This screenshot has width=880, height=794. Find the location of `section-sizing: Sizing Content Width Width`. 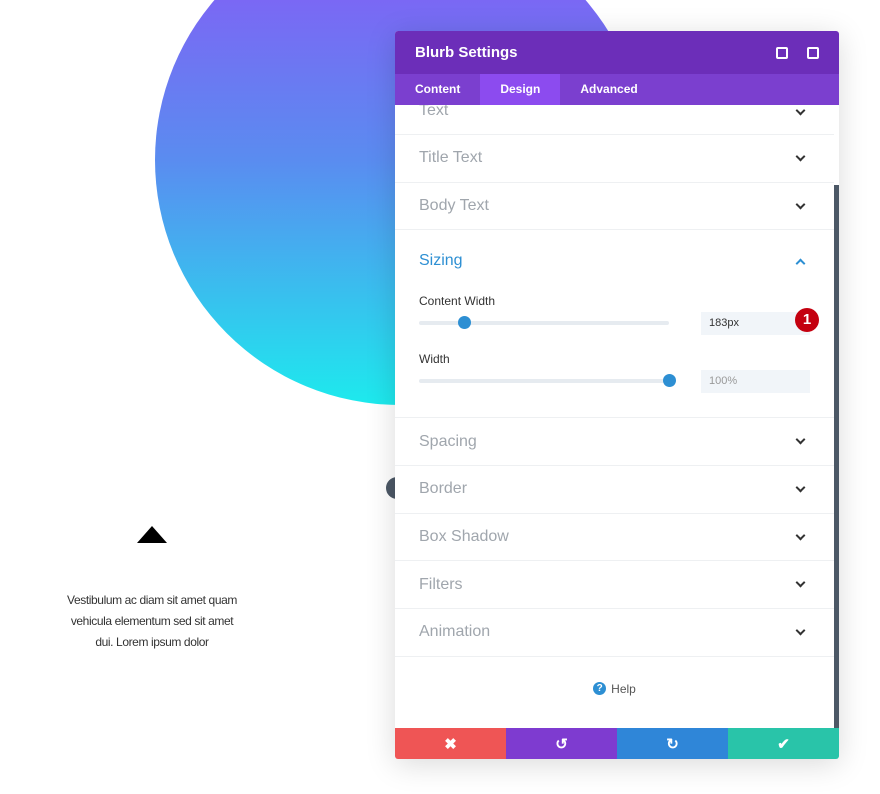

section-sizing: Sizing Content Width Width is located at coordinates (614, 324).